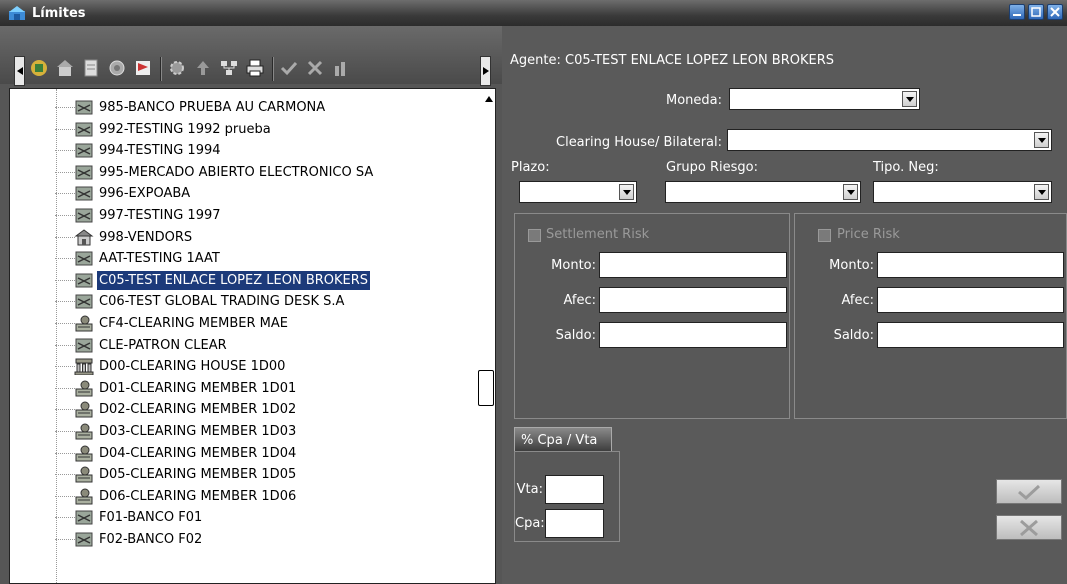  I want to click on price-afec-input, so click(970, 300).